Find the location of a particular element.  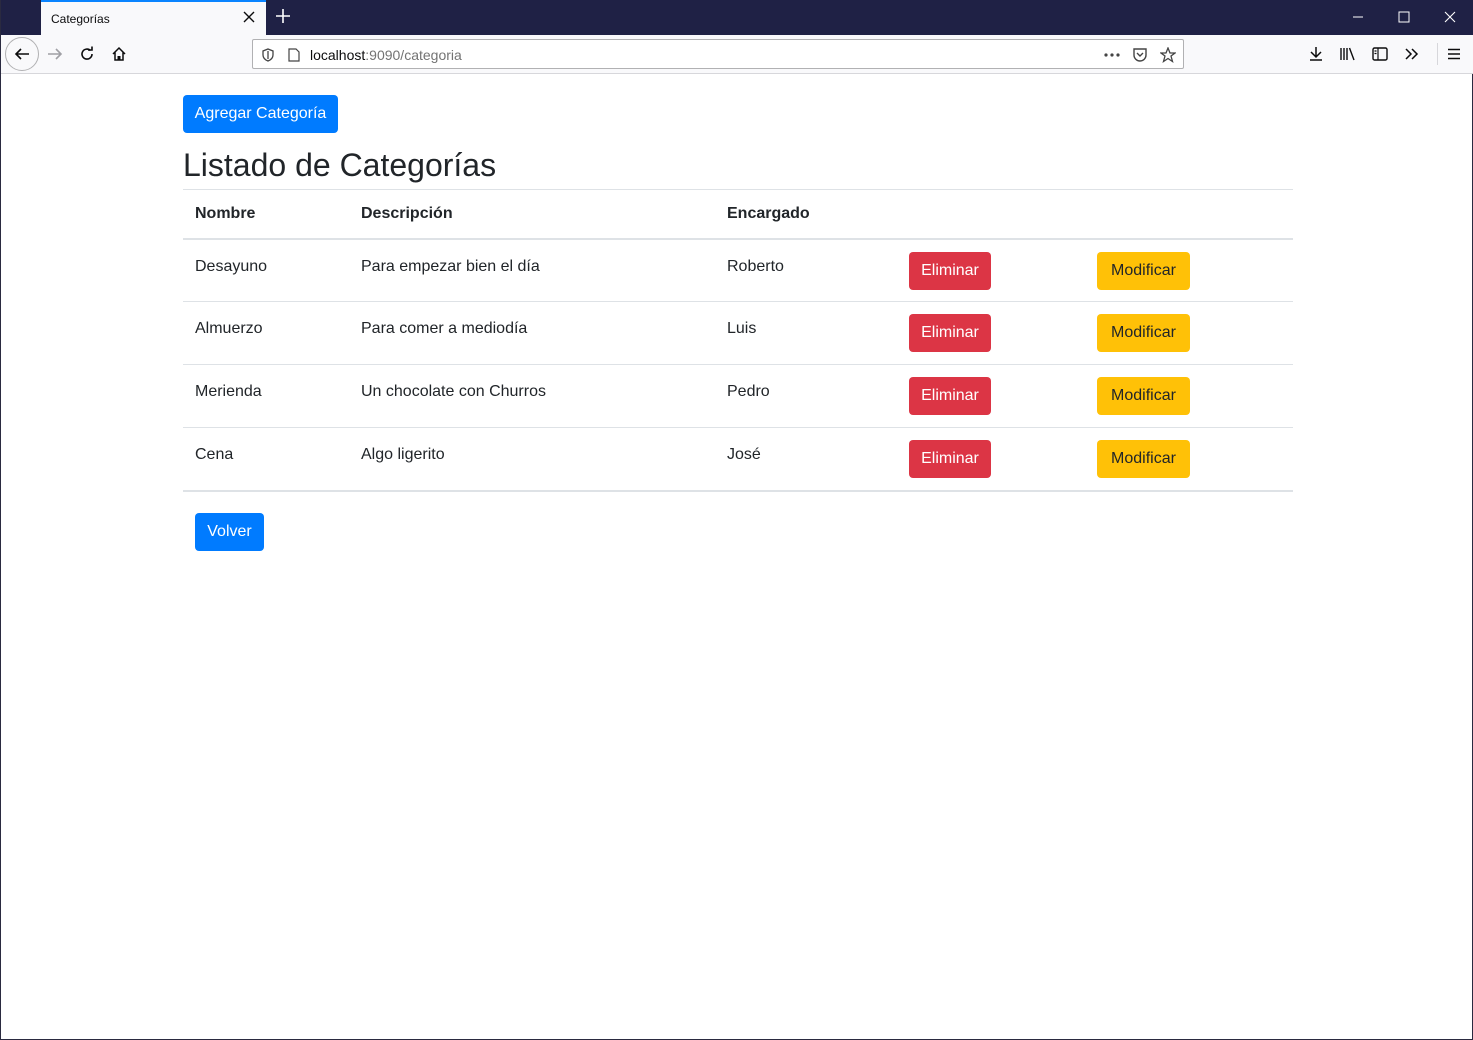

tab-title: Categorías is located at coordinates (80, 18).